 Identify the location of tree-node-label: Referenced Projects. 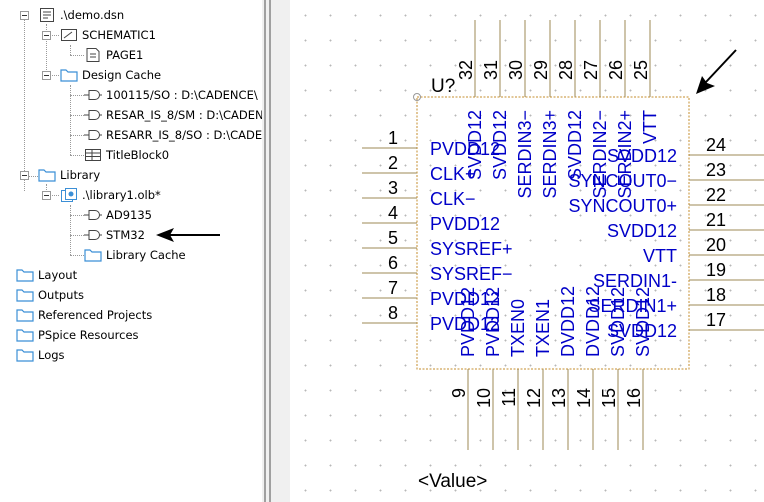
(95, 315).